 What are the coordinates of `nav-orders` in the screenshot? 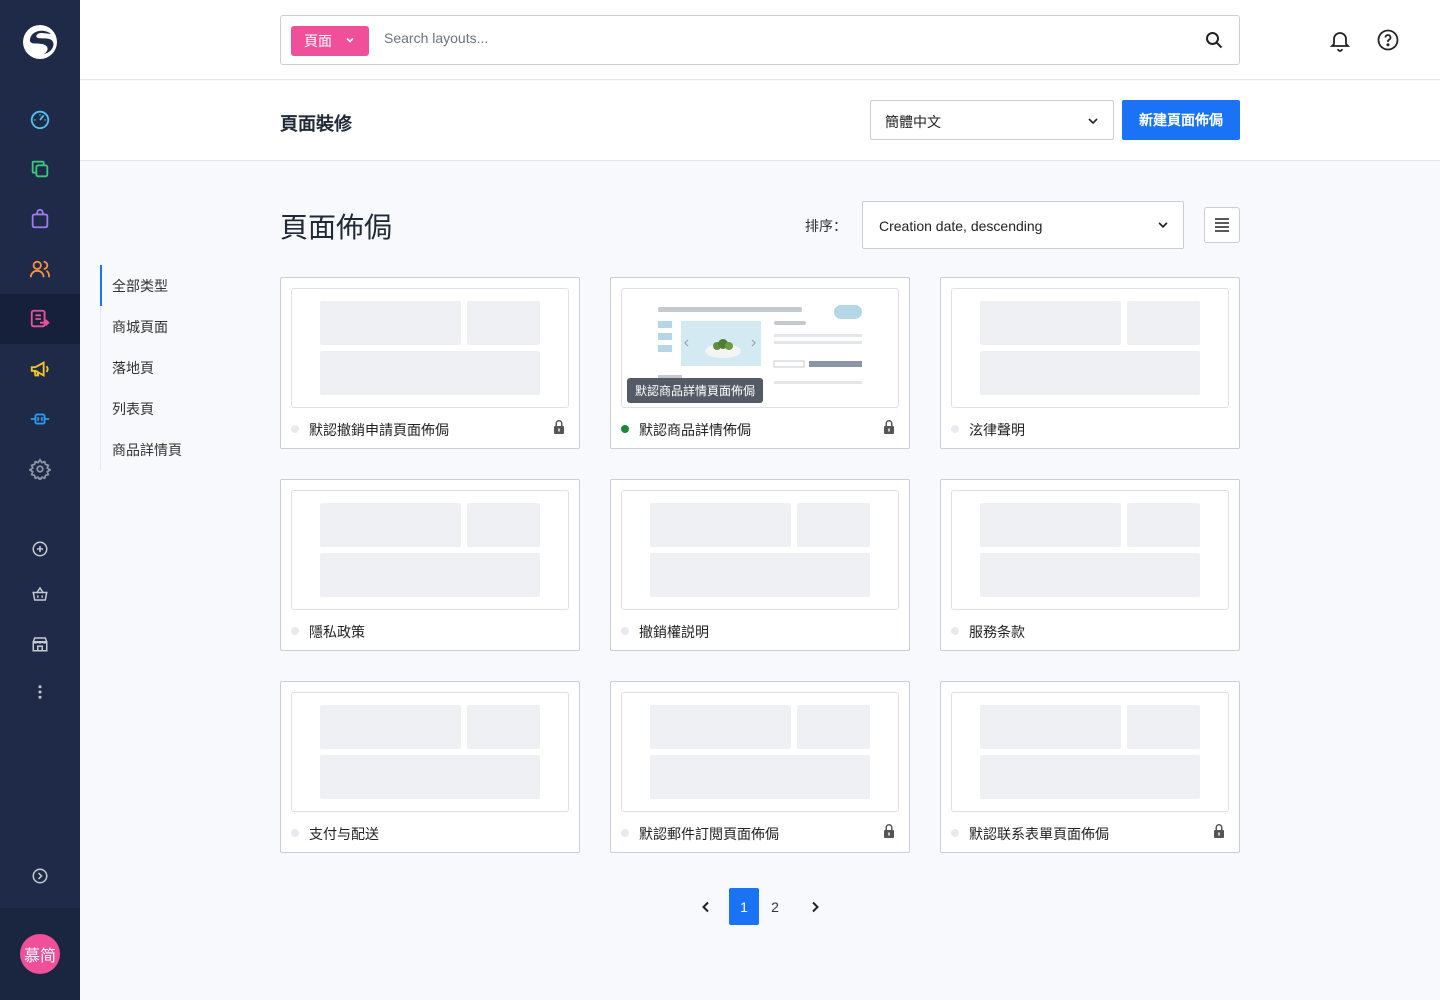 It's located at (40, 219).